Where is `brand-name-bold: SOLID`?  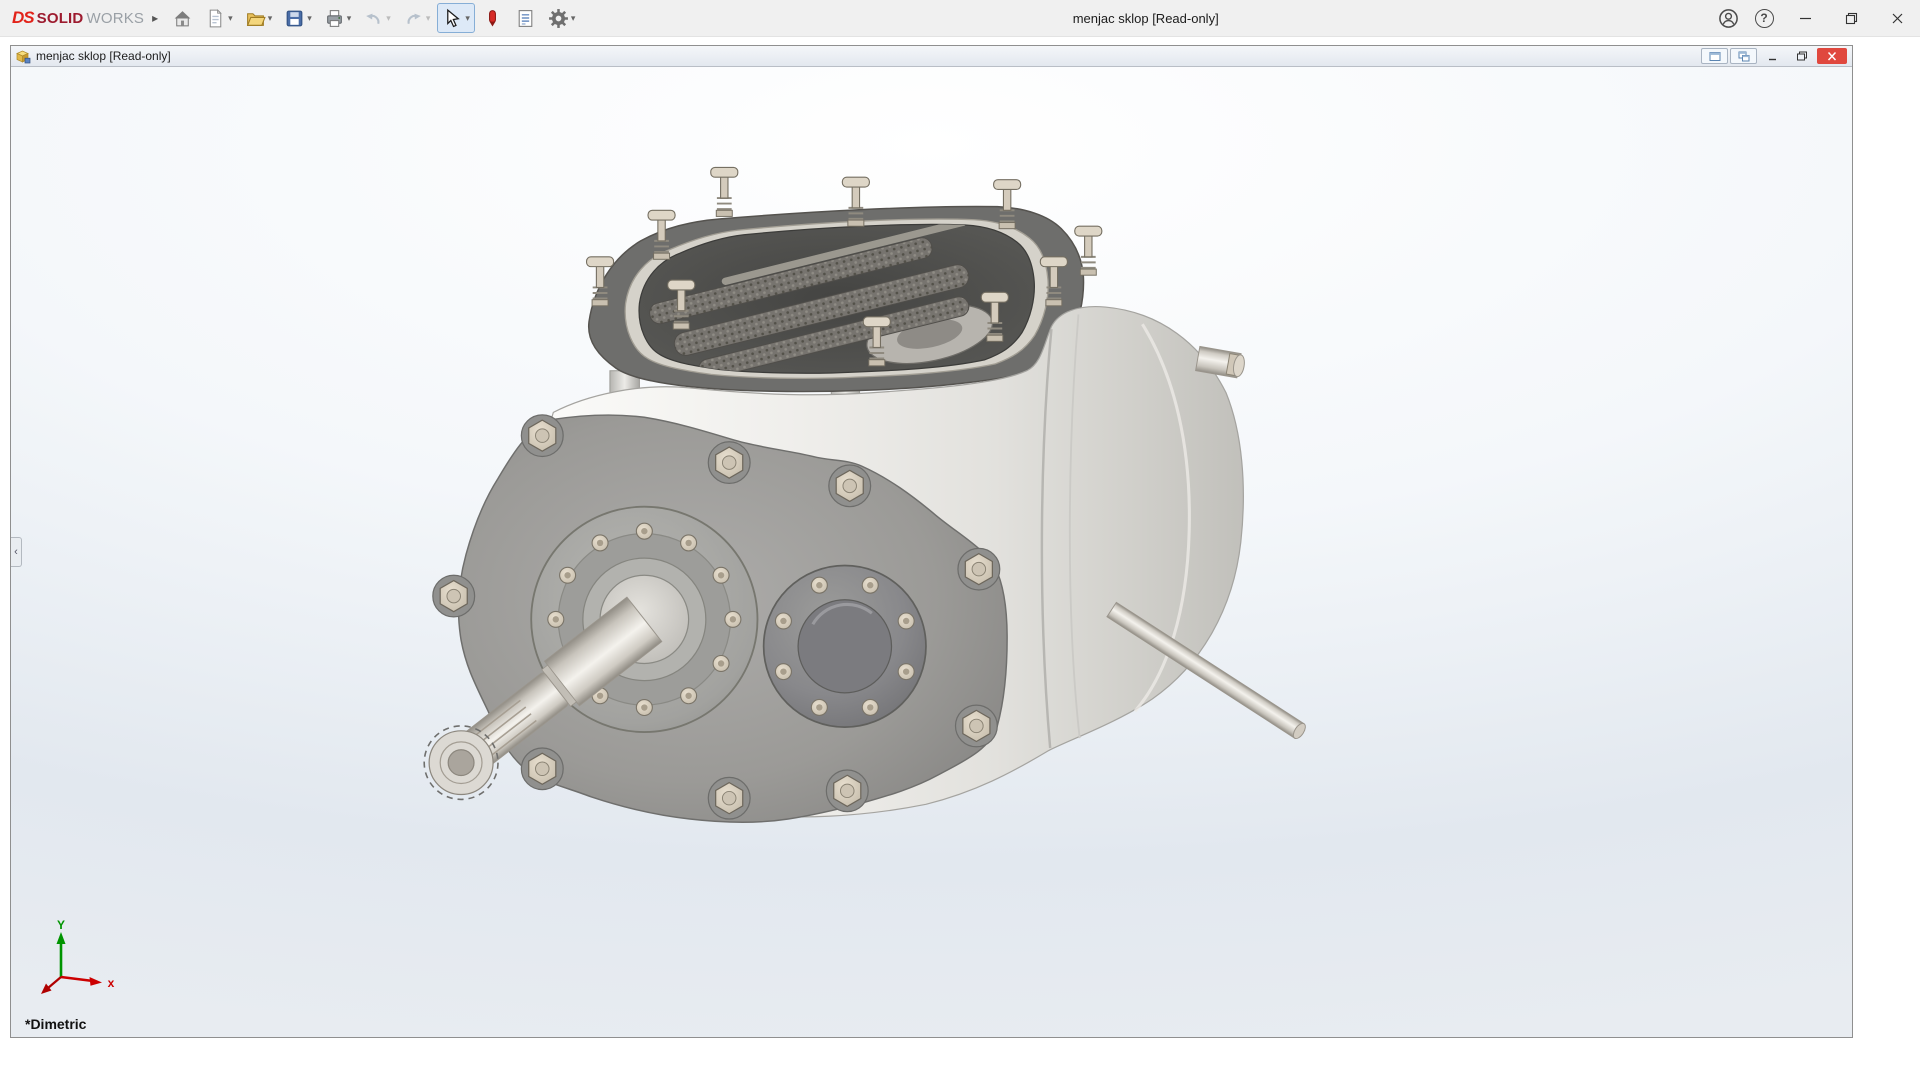 brand-name-bold: SOLID is located at coordinates (60, 18).